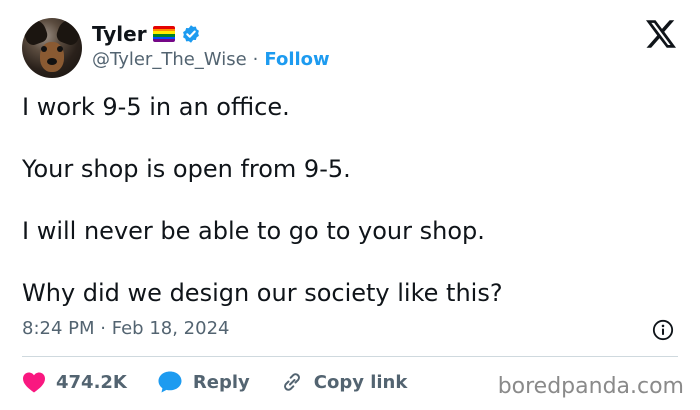  I want to click on divider, so click(350, 356).